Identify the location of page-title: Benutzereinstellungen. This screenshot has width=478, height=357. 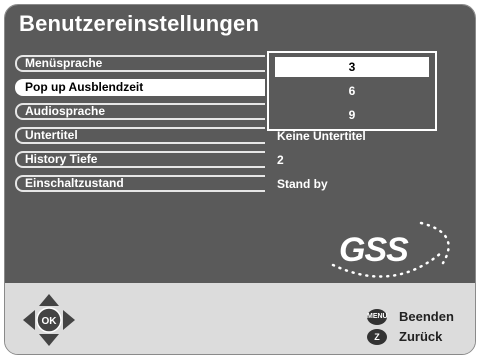
(139, 23).